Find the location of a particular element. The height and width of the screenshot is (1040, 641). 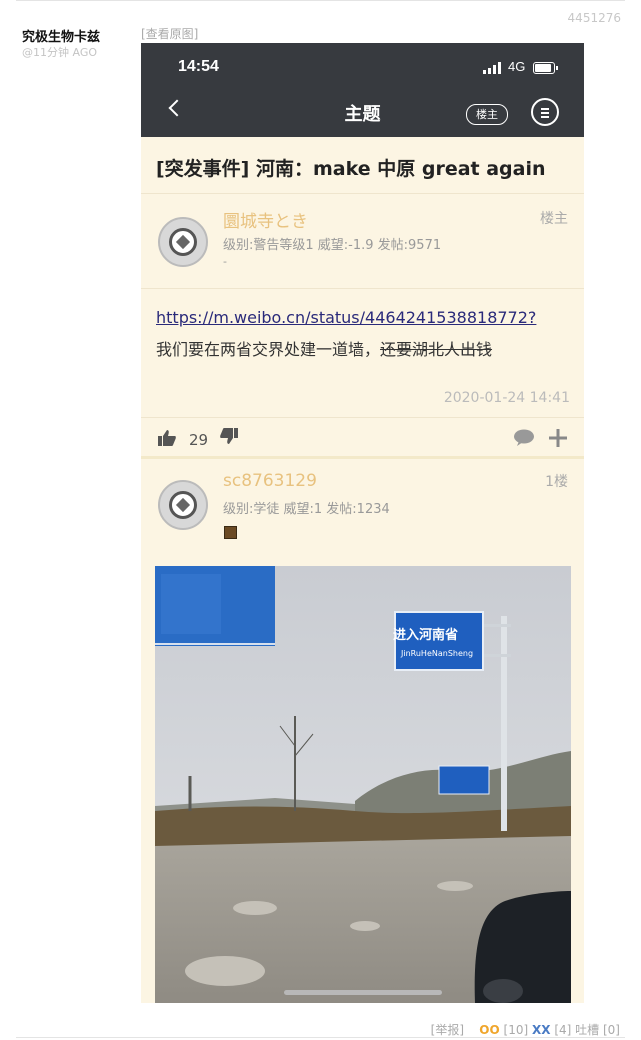

floor-label: 楼主 is located at coordinates (554, 219).